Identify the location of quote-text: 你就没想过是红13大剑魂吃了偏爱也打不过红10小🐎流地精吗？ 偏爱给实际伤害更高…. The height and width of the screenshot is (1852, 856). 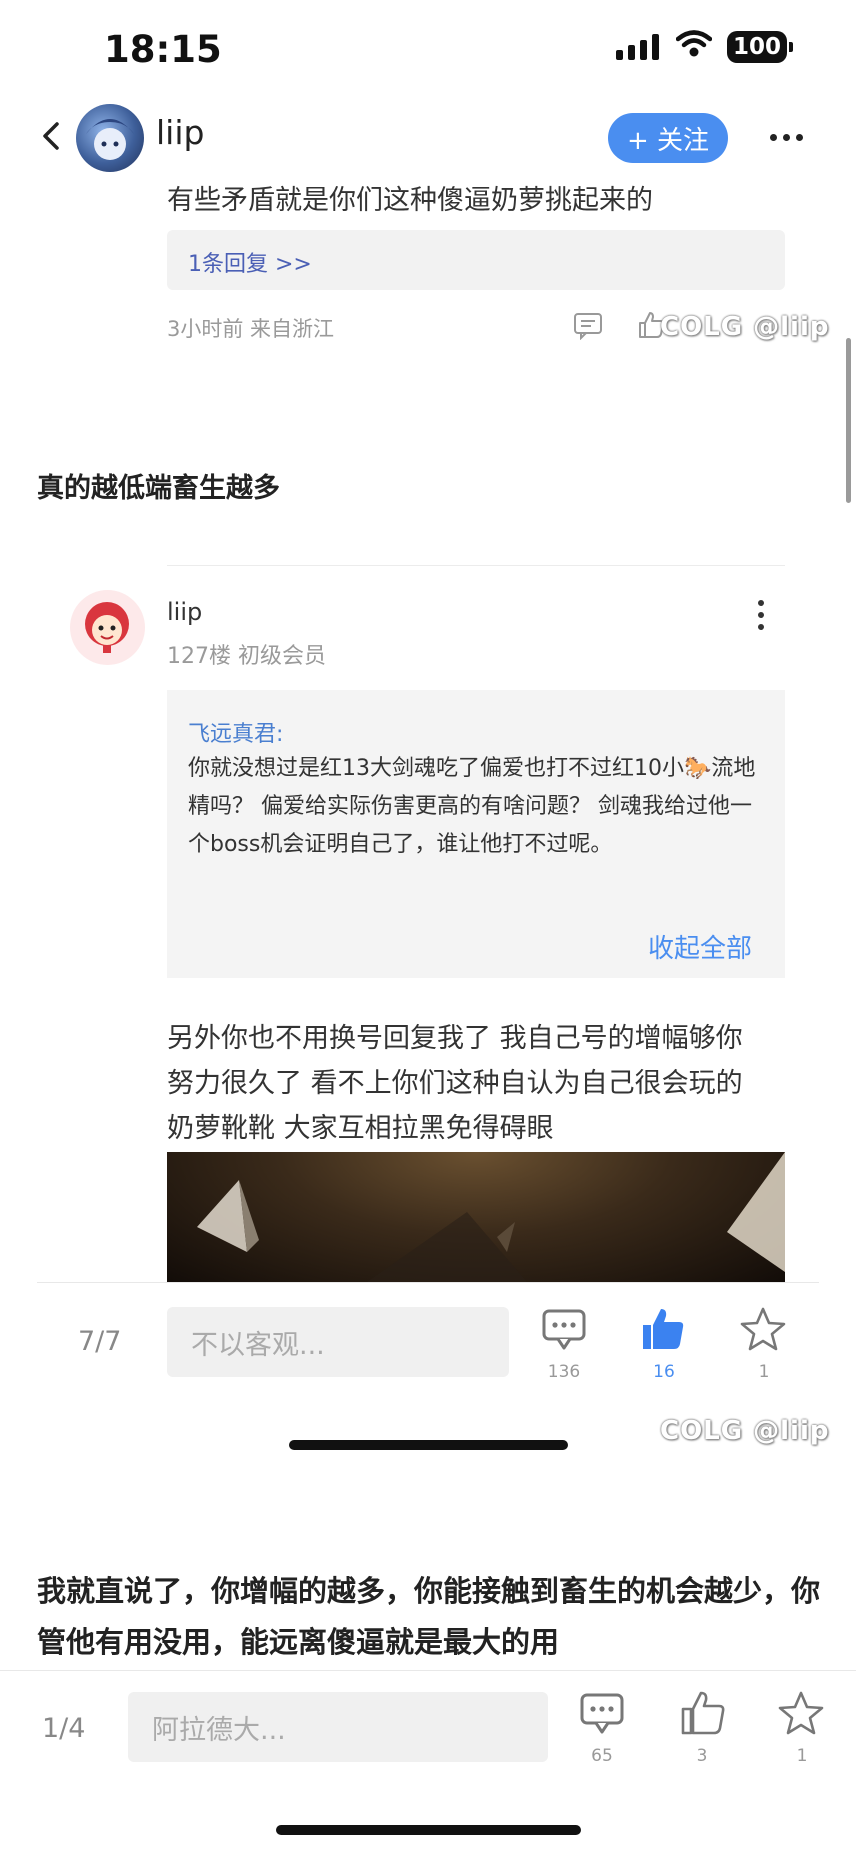
(472, 806).